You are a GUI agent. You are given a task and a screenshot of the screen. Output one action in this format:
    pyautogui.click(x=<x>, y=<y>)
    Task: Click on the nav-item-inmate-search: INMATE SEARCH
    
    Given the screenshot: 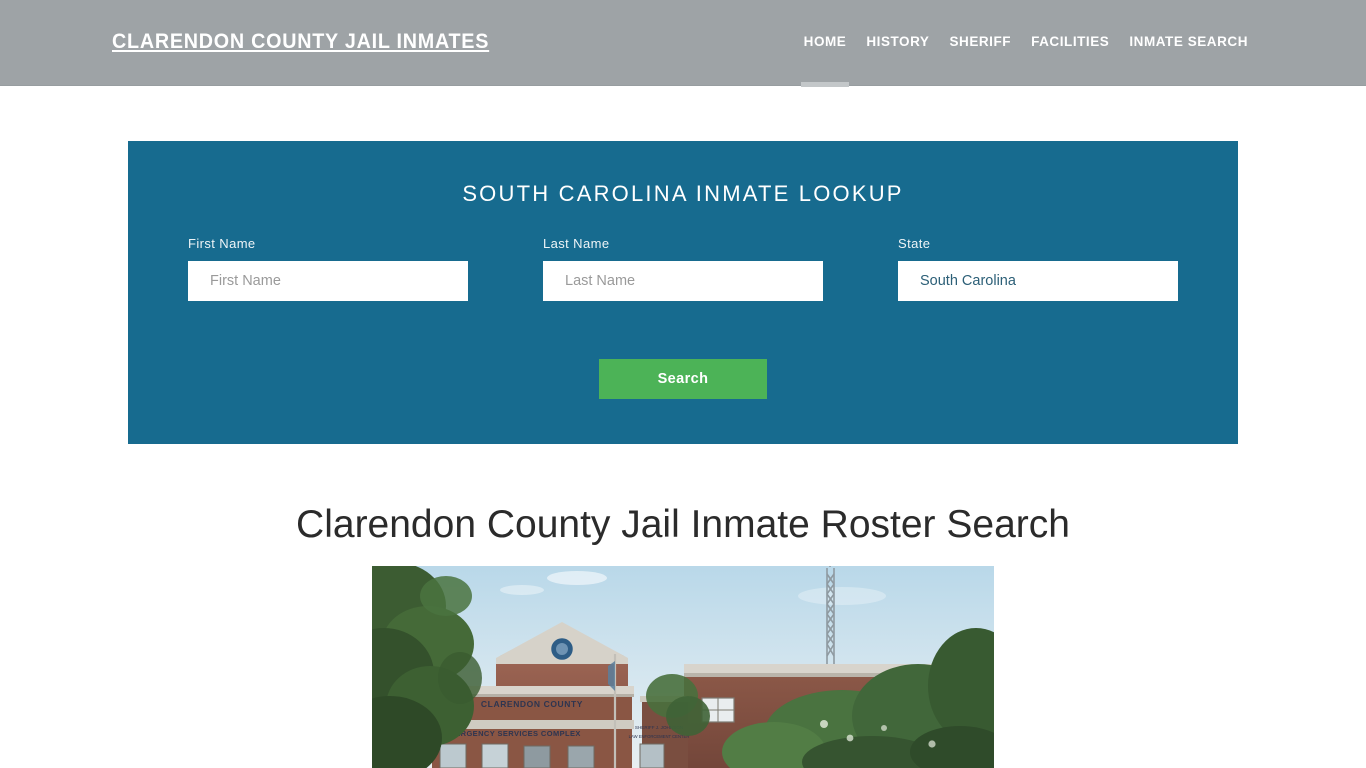 What is the action you would take?
    pyautogui.click(x=1188, y=41)
    